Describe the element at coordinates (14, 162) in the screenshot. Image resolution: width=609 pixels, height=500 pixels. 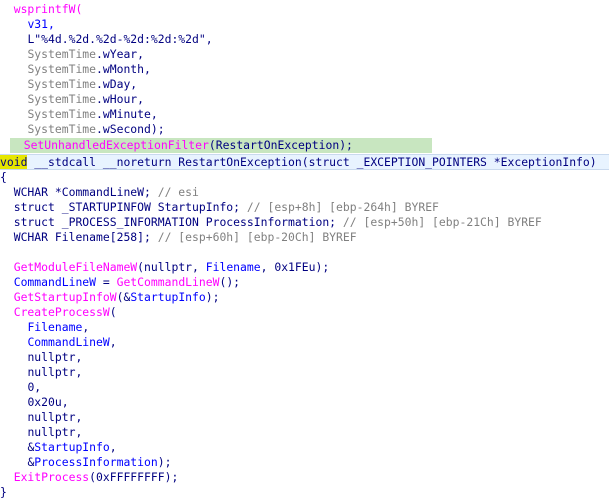
I see `return-type-keyword: void` at that location.